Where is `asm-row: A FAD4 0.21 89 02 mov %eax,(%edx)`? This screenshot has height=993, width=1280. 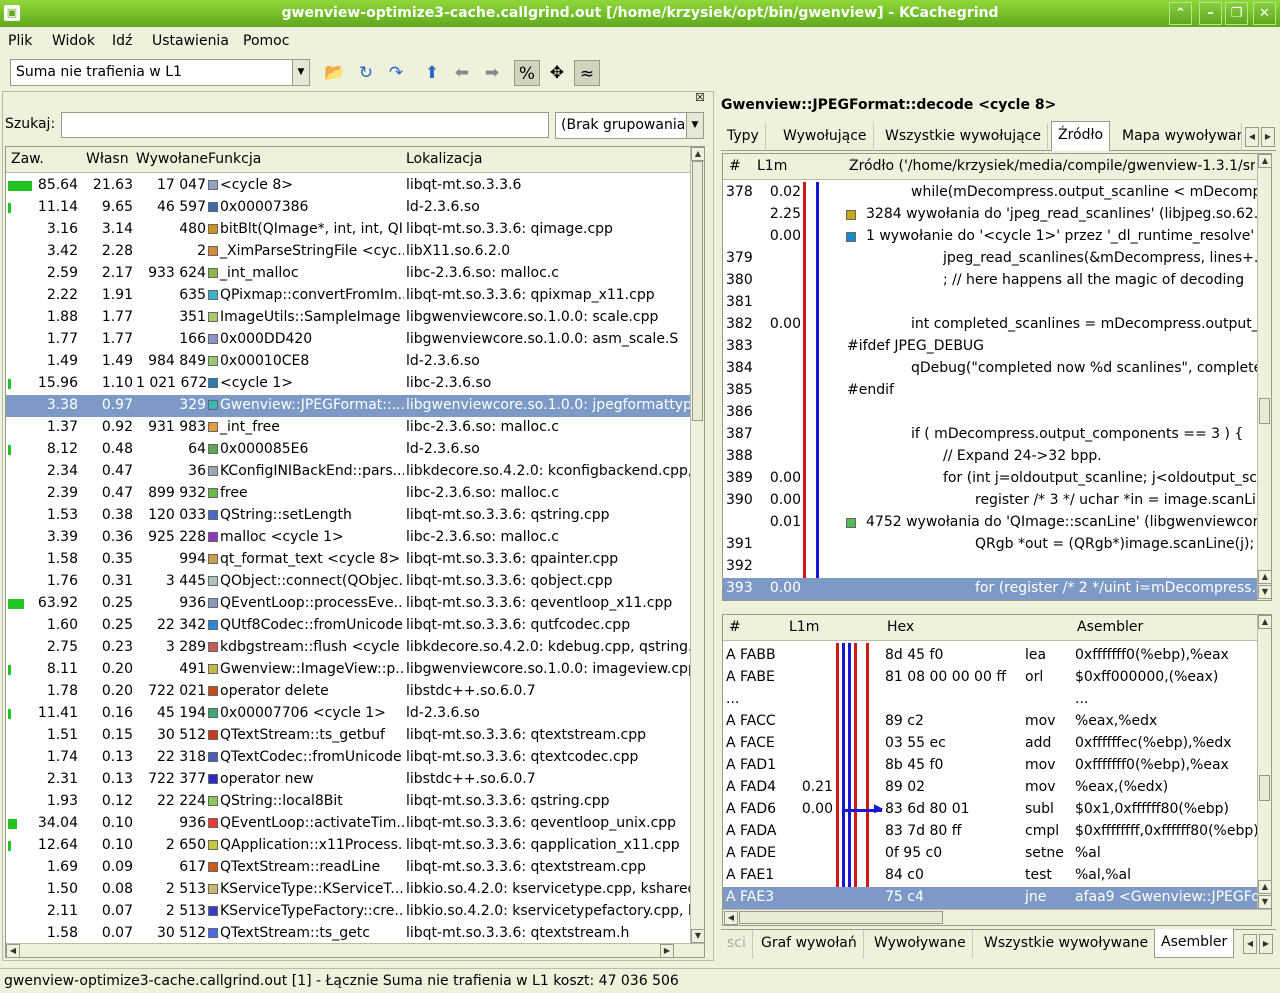
asm-row: A FAD4 0.21 89 02 mov %eax,(%edx) is located at coordinates (990, 788).